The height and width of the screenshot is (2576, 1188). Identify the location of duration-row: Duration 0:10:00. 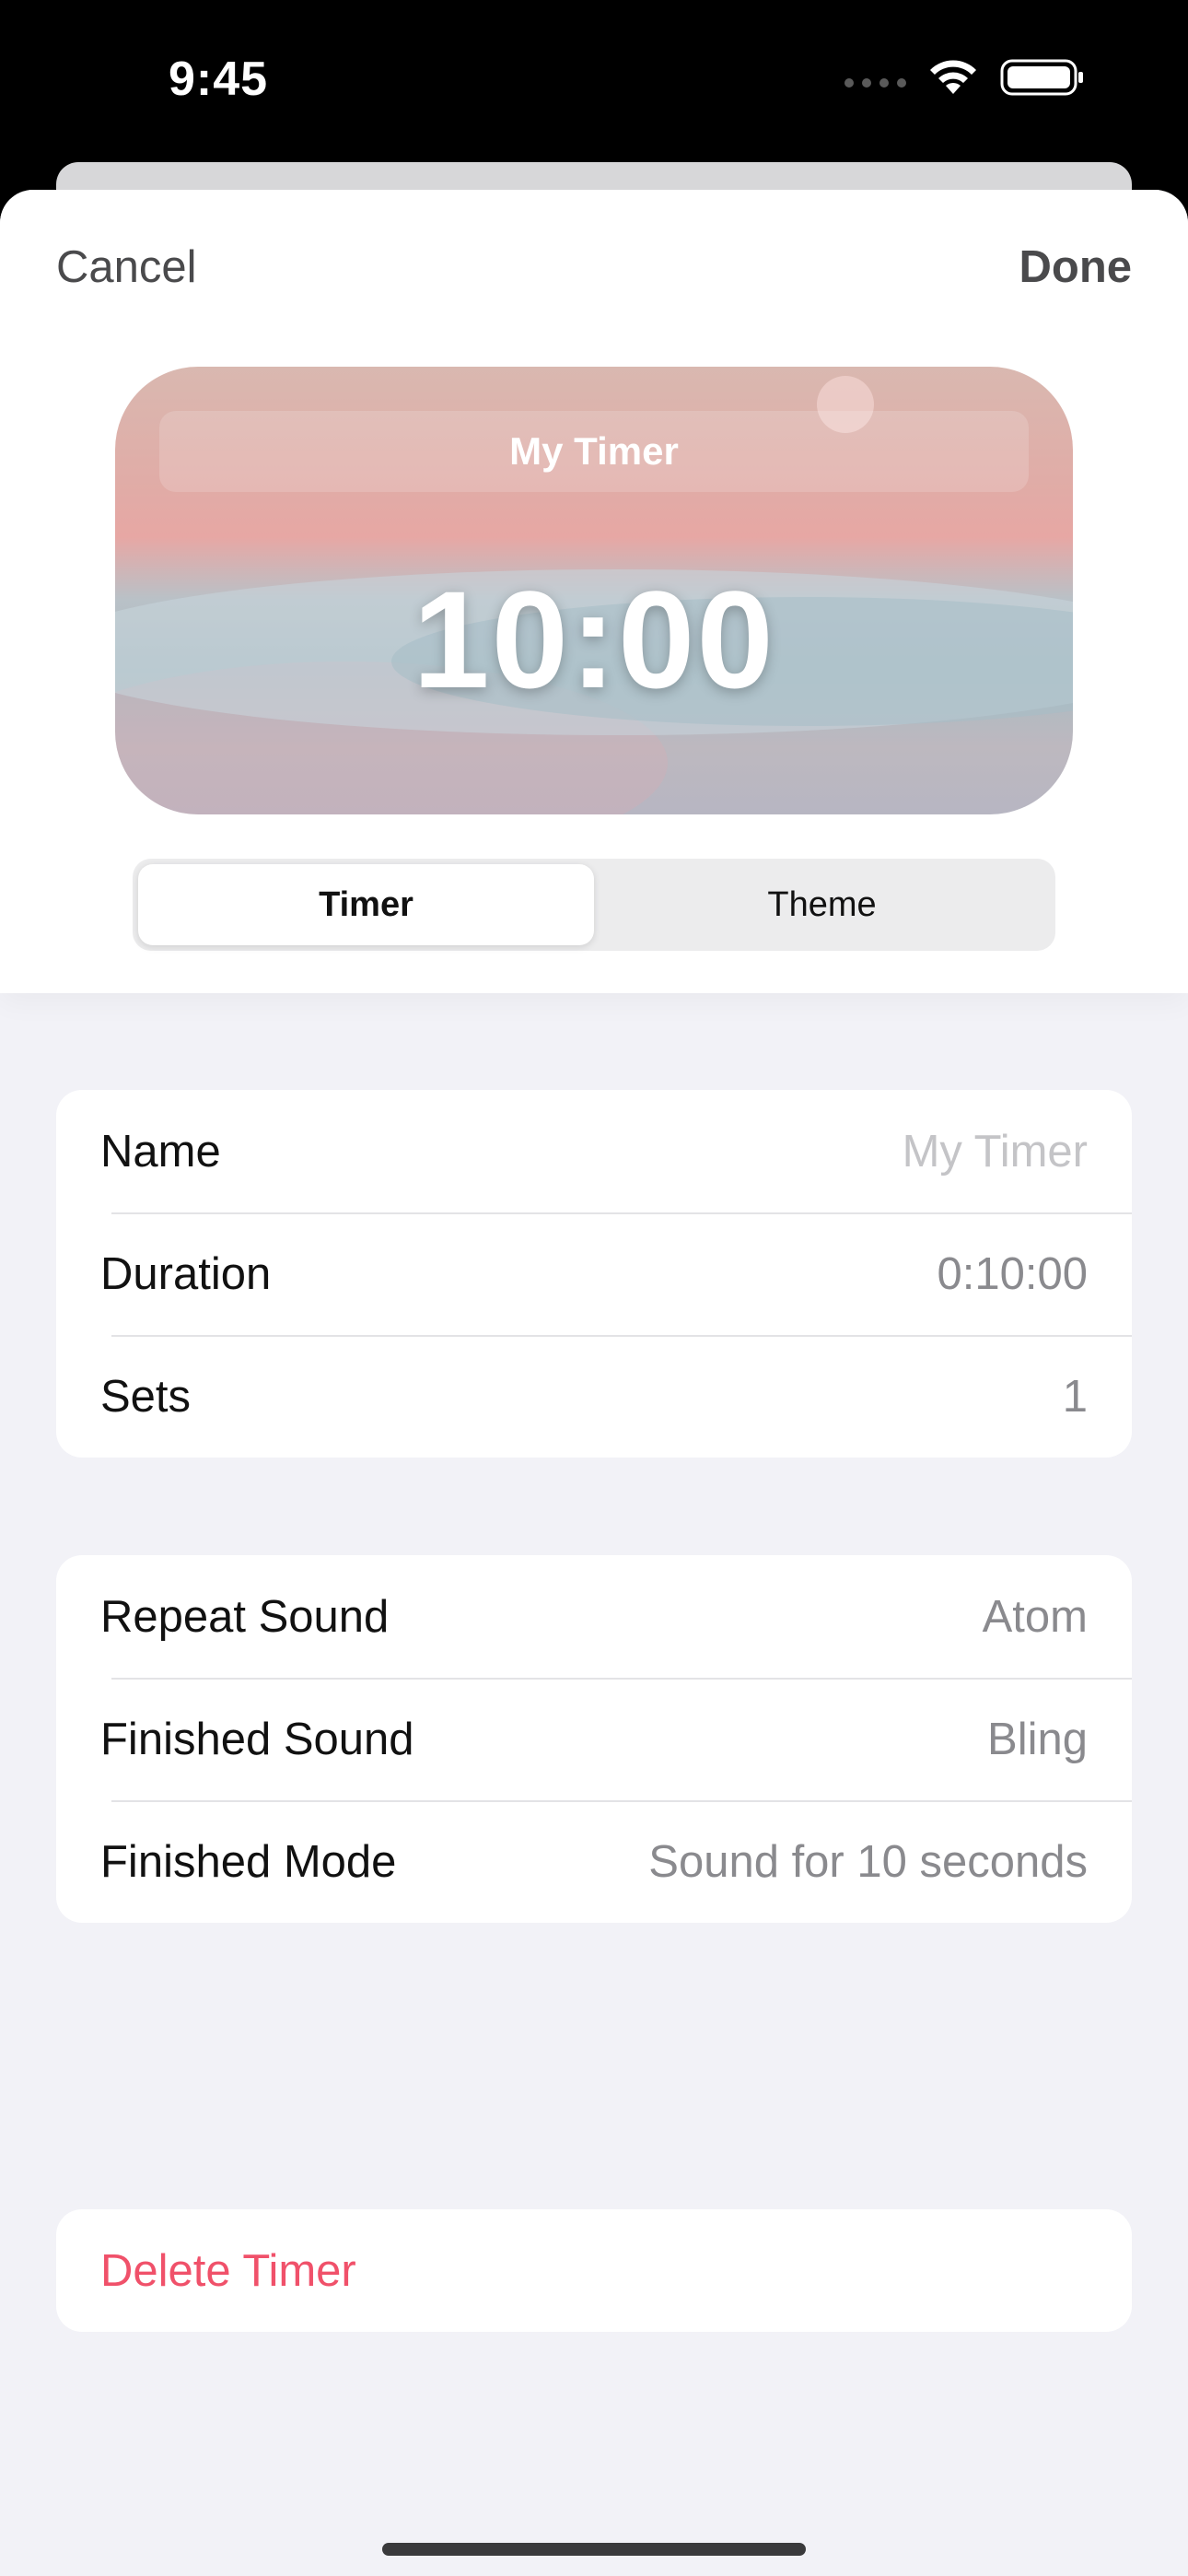
(594, 1273).